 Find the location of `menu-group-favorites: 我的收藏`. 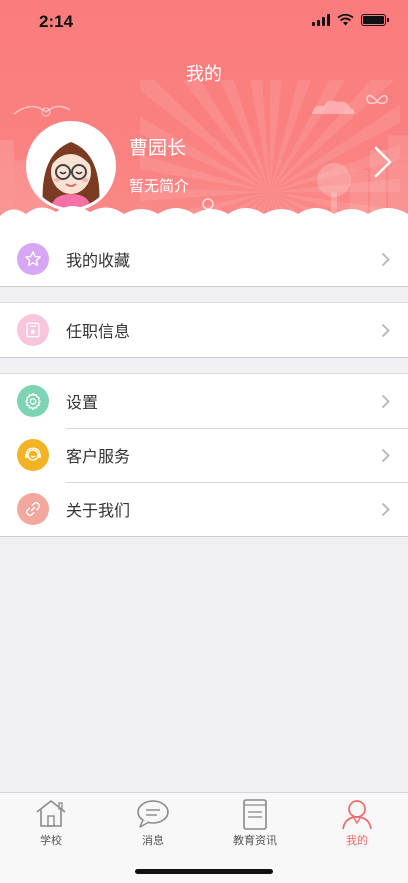

menu-group-favorites: 我的收藏 is located at coordinates (204, 259).